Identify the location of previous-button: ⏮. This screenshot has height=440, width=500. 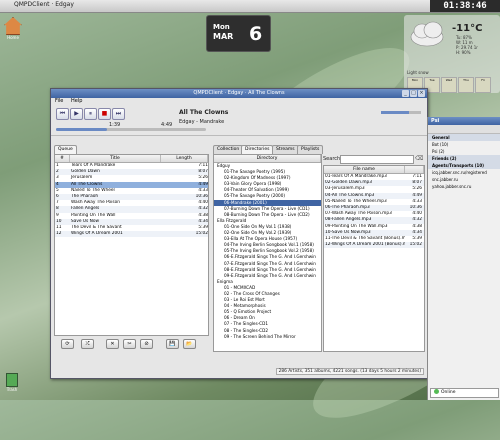
(62, 114).